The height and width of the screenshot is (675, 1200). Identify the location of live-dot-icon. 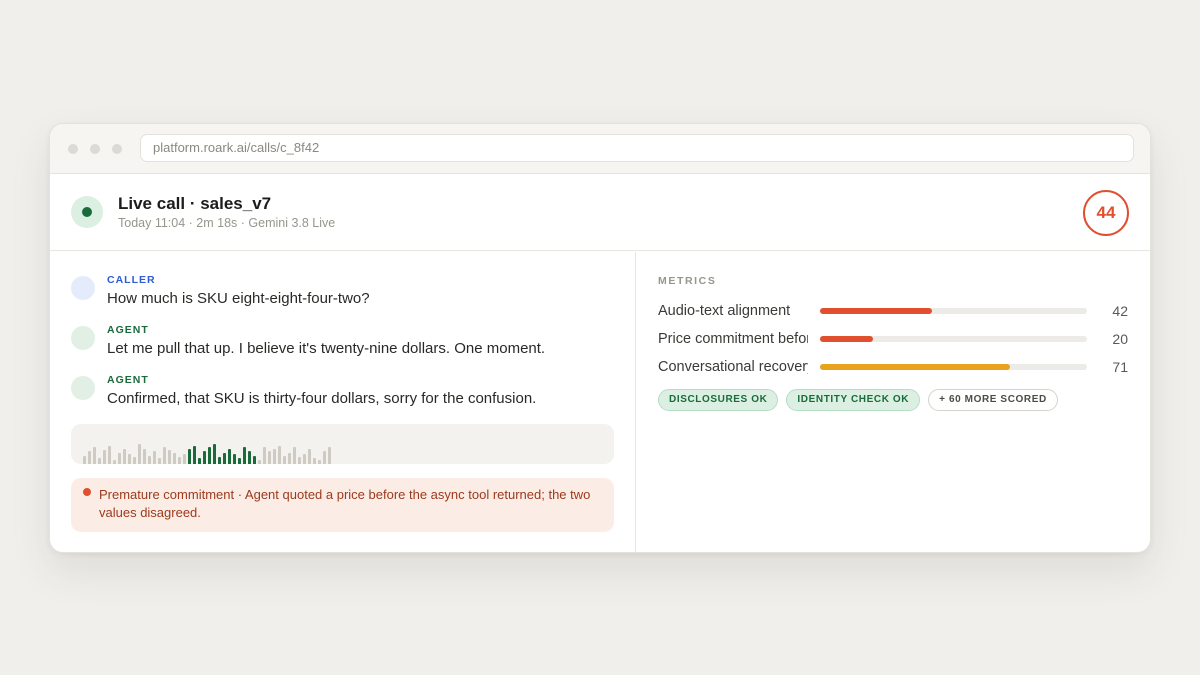
(87, 212).